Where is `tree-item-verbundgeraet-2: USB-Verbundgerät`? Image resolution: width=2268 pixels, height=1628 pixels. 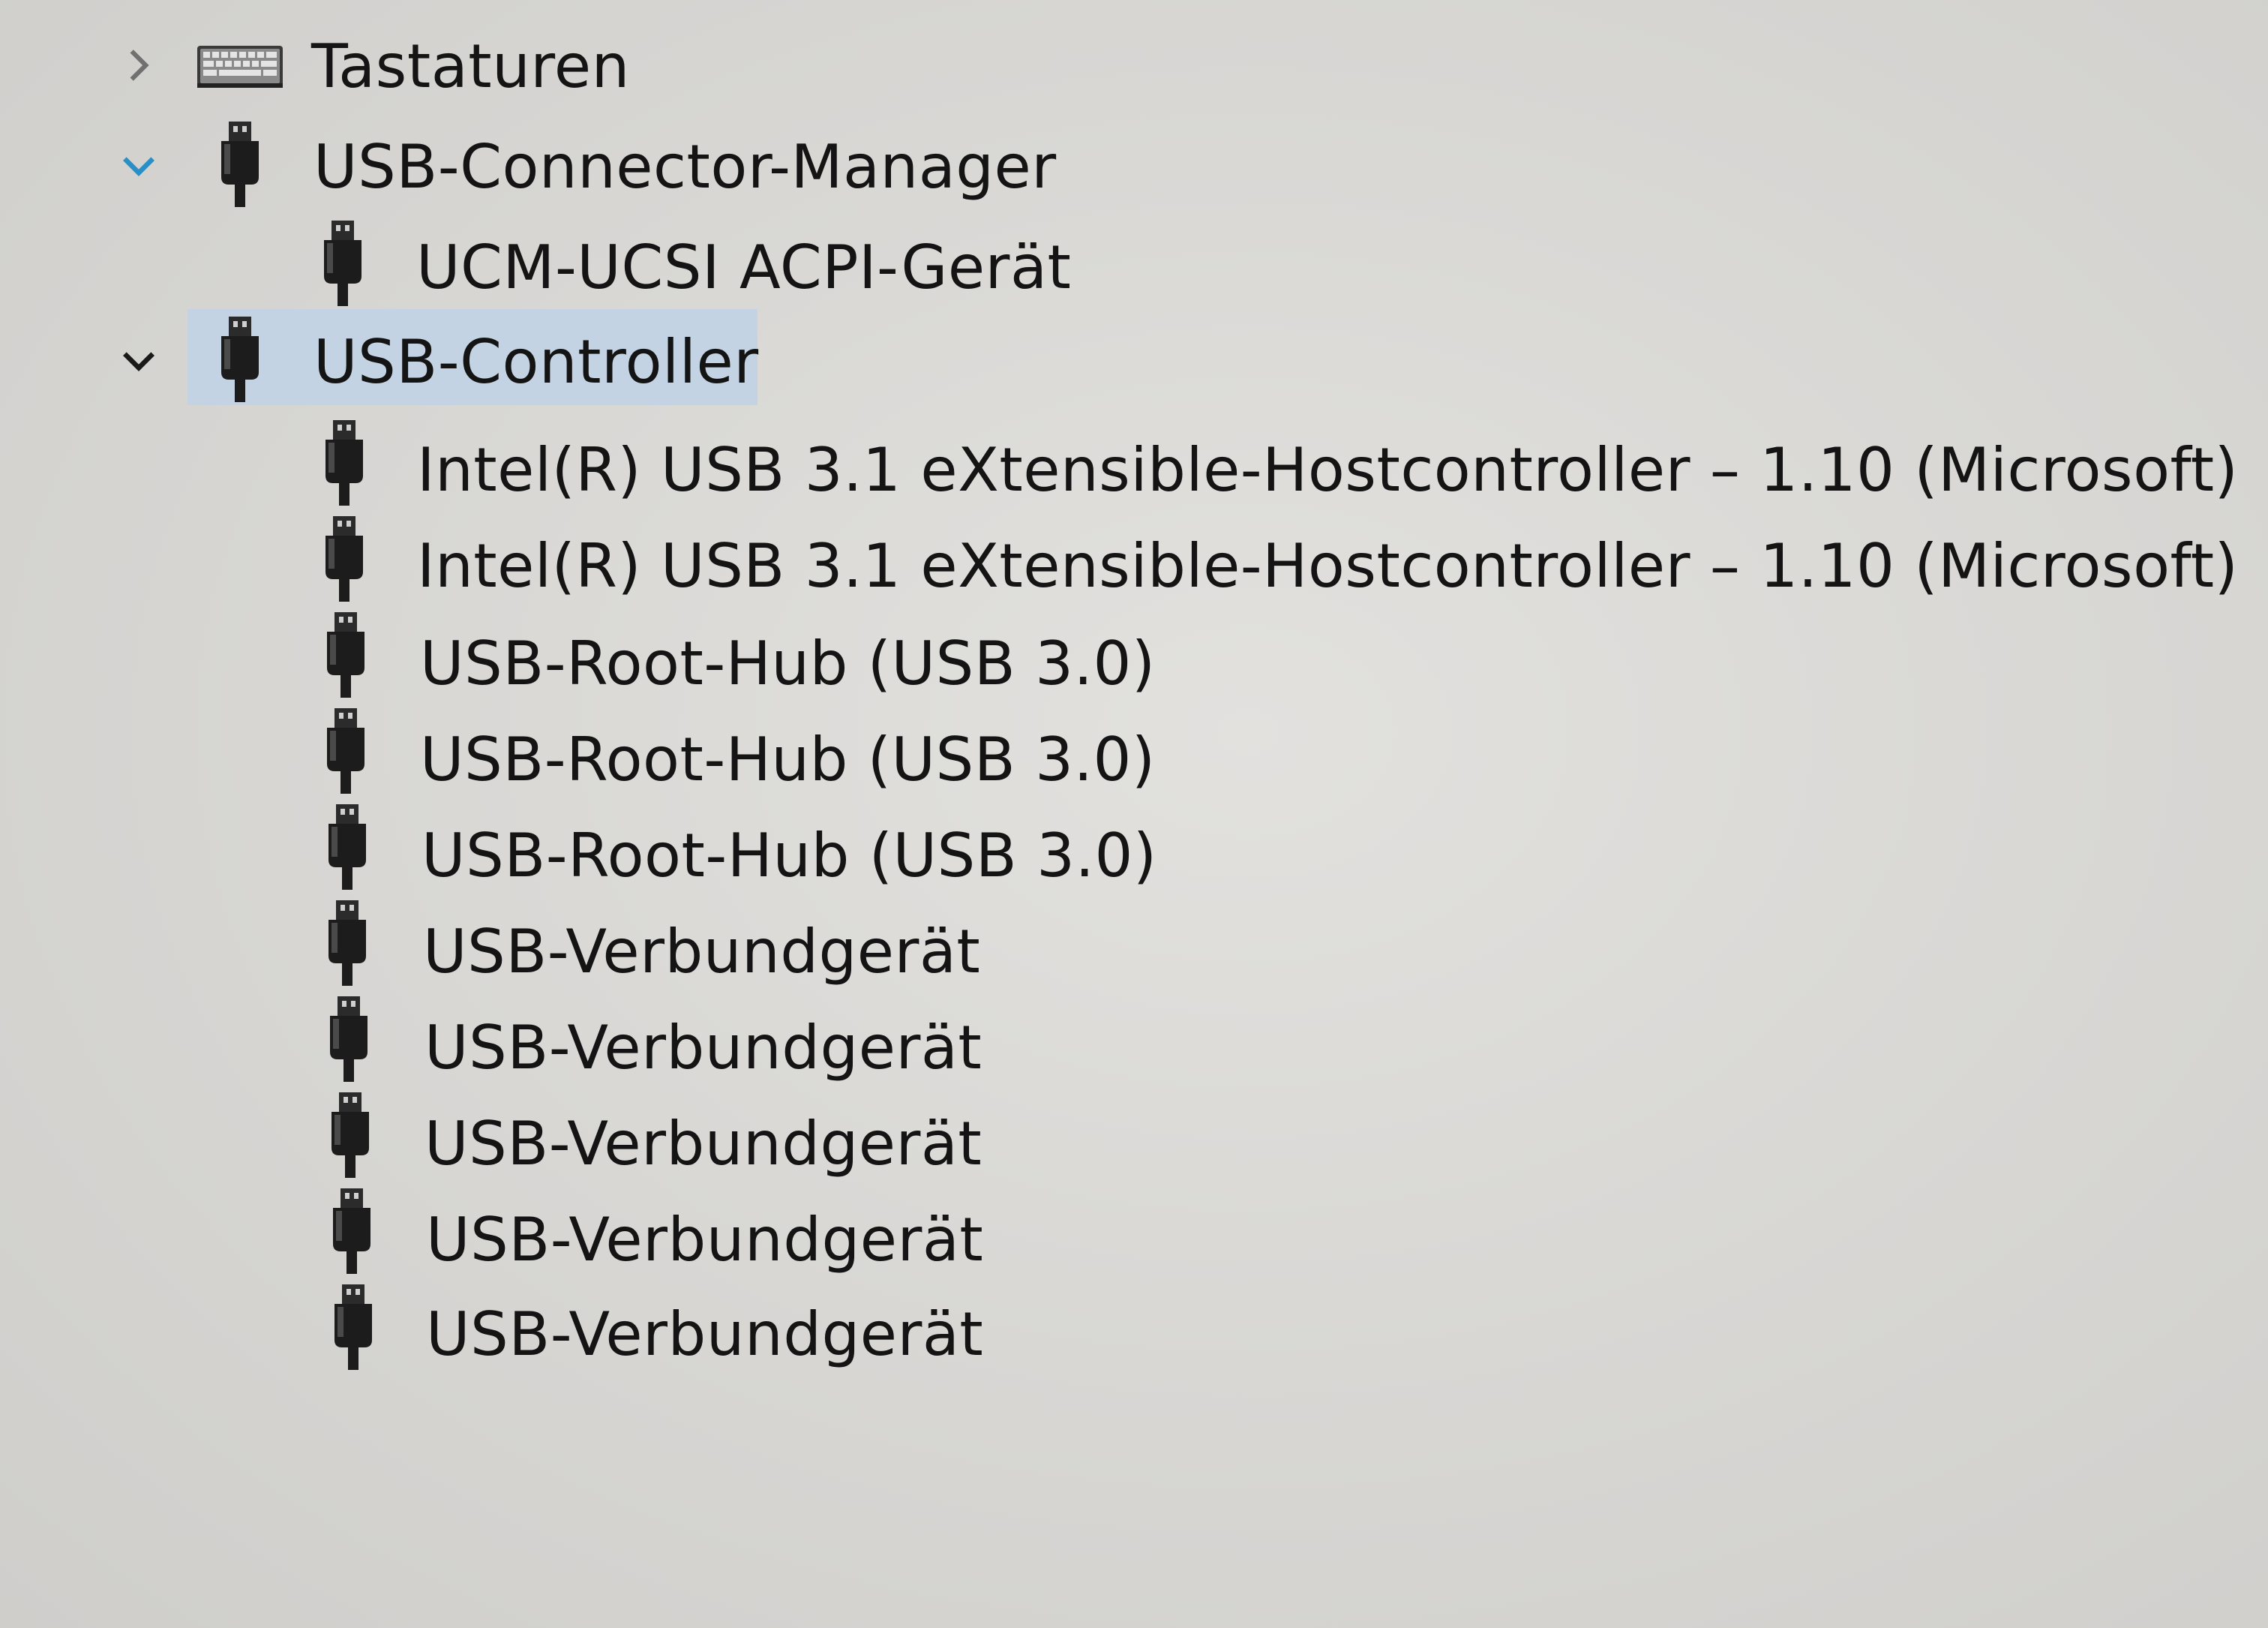 tree-item-verbundgeraet-2: USB-Verbundgerät is located at coordinates (703, 1048).